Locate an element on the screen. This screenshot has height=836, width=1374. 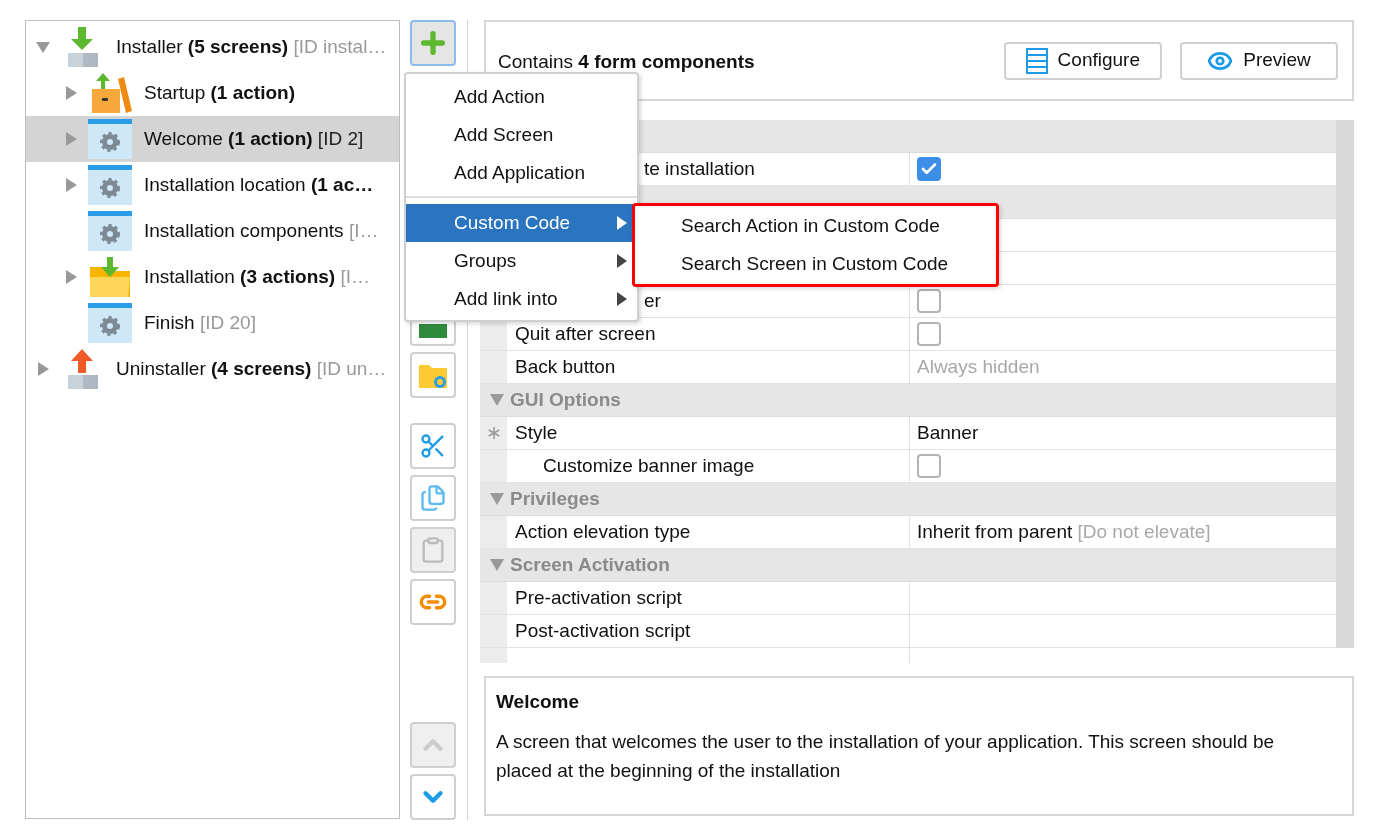
folder-arrow-icon is located at coordinates (110, 277).